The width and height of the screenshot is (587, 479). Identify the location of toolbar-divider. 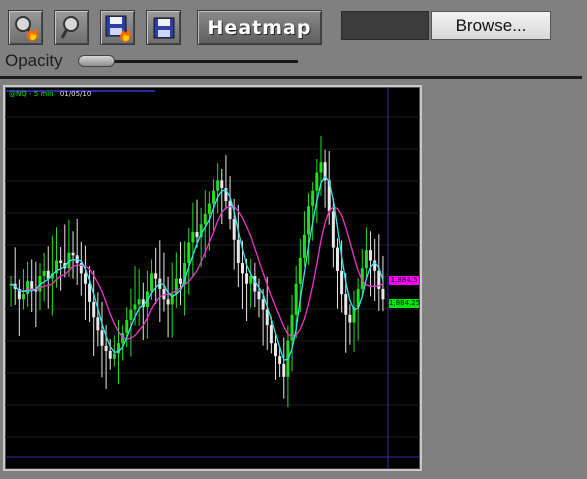
(291, 77).